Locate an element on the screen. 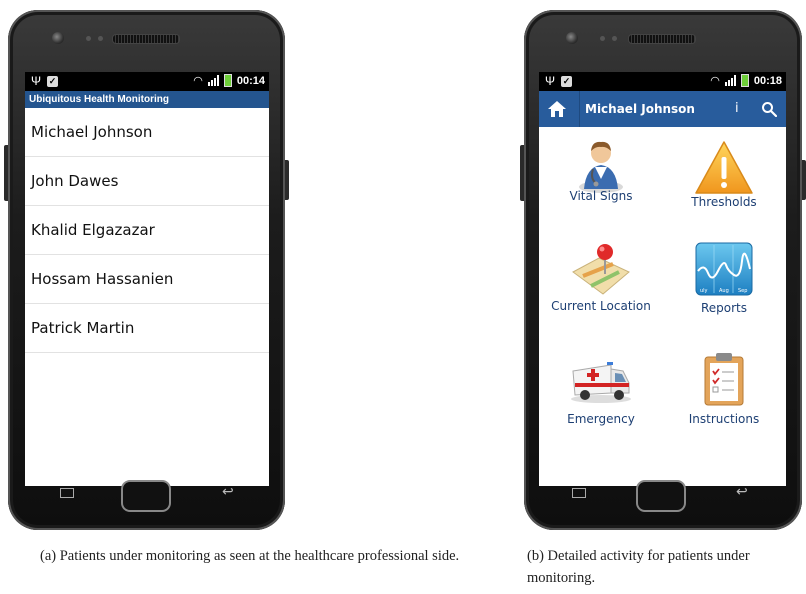  doctor-icon is located at coordinates (601, 167).